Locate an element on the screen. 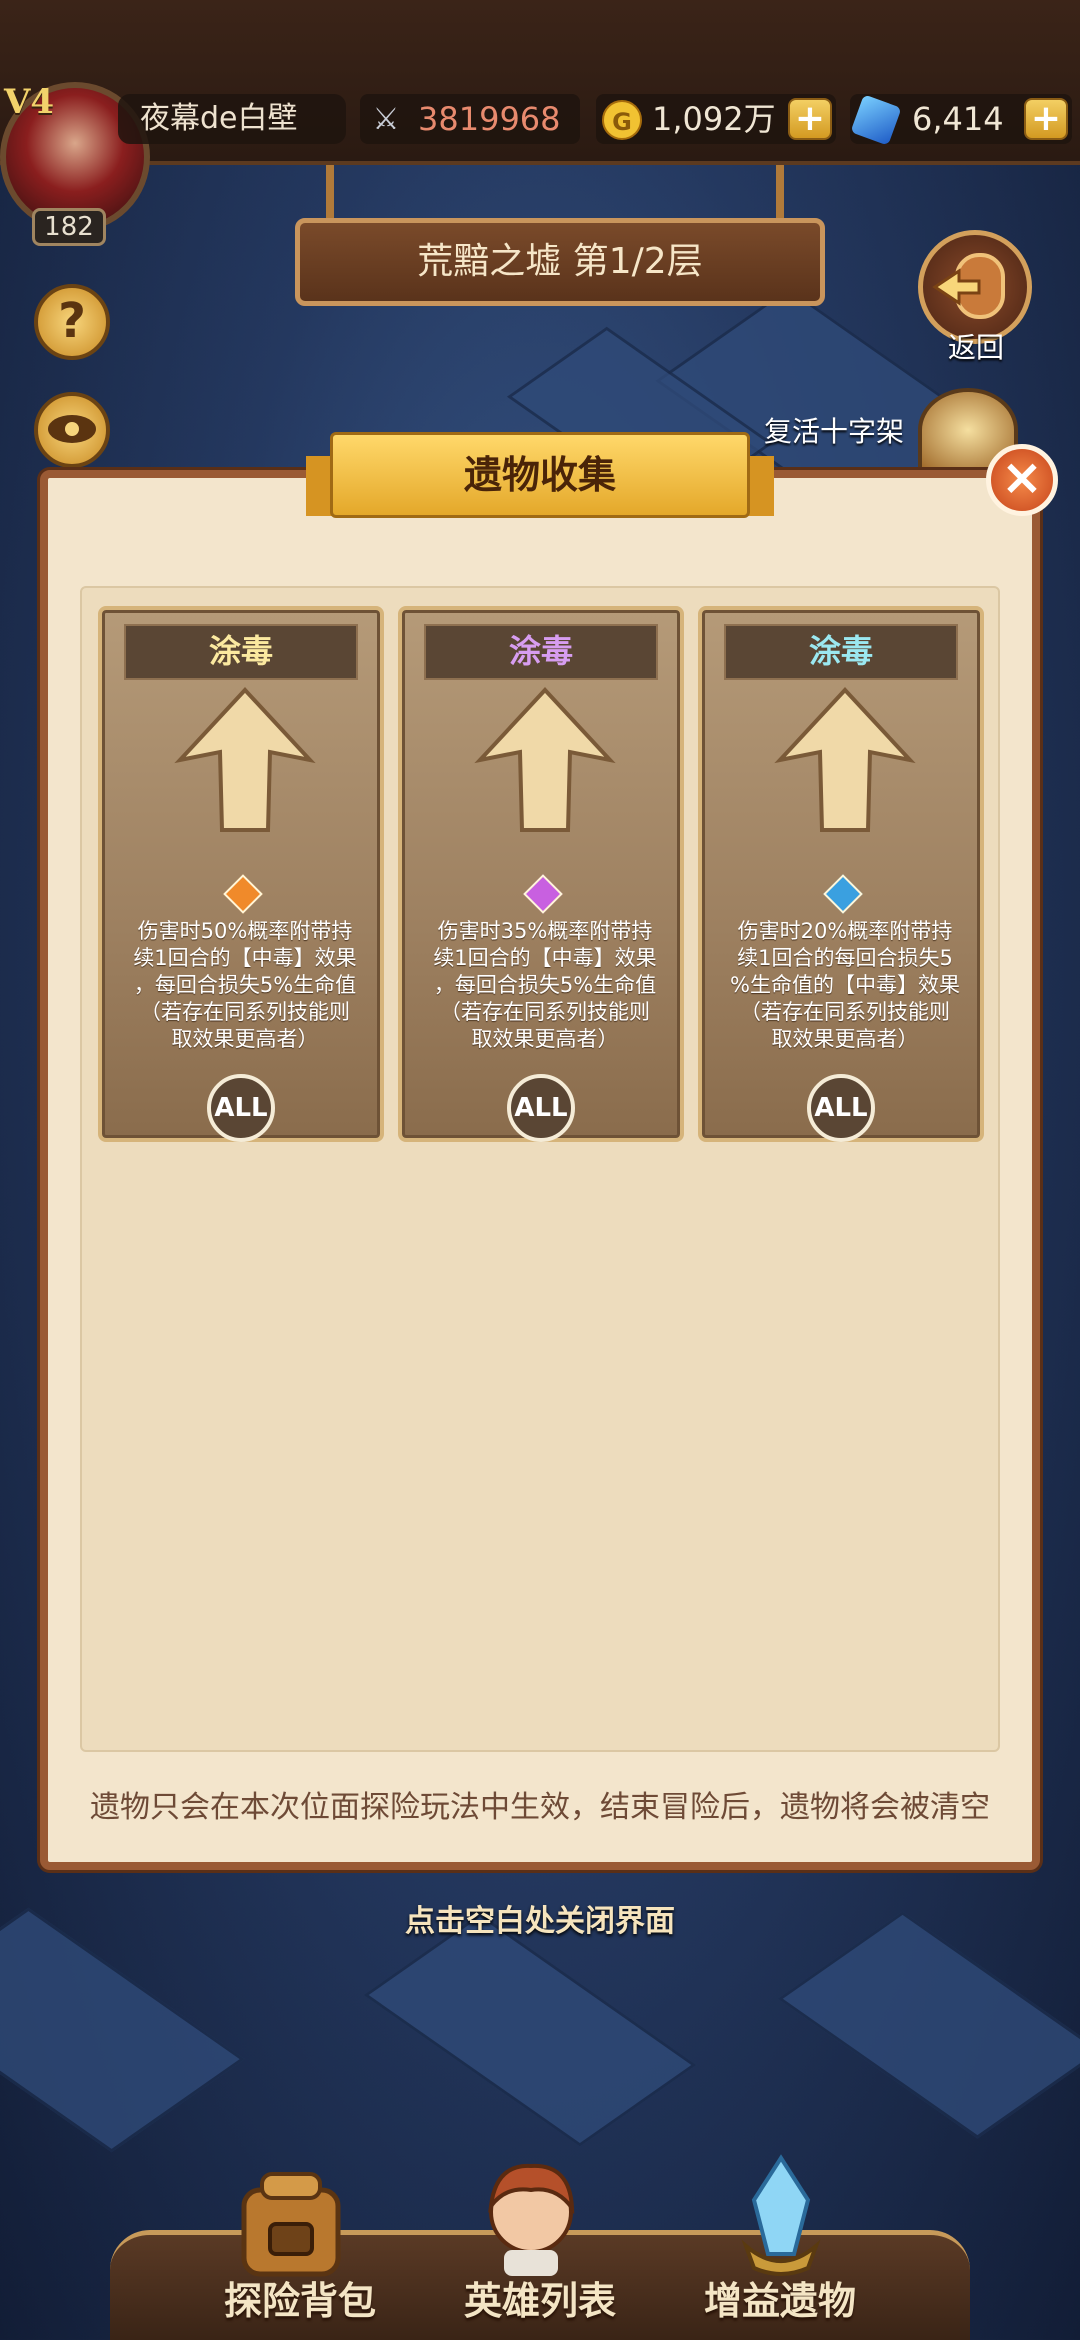  player-level-badge: 182 is located at coordinates (69, 227).